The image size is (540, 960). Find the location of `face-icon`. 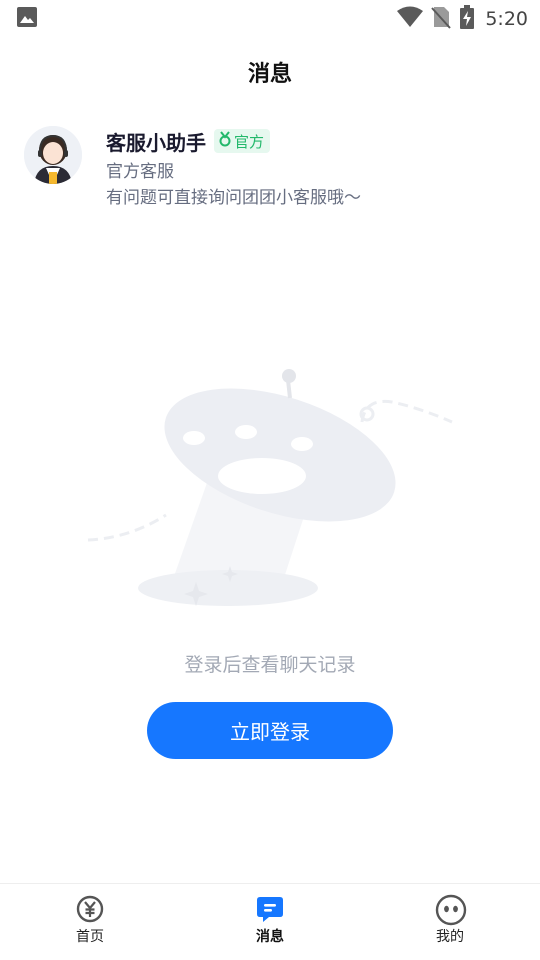

face-icon is located at coordinates (451, 910).